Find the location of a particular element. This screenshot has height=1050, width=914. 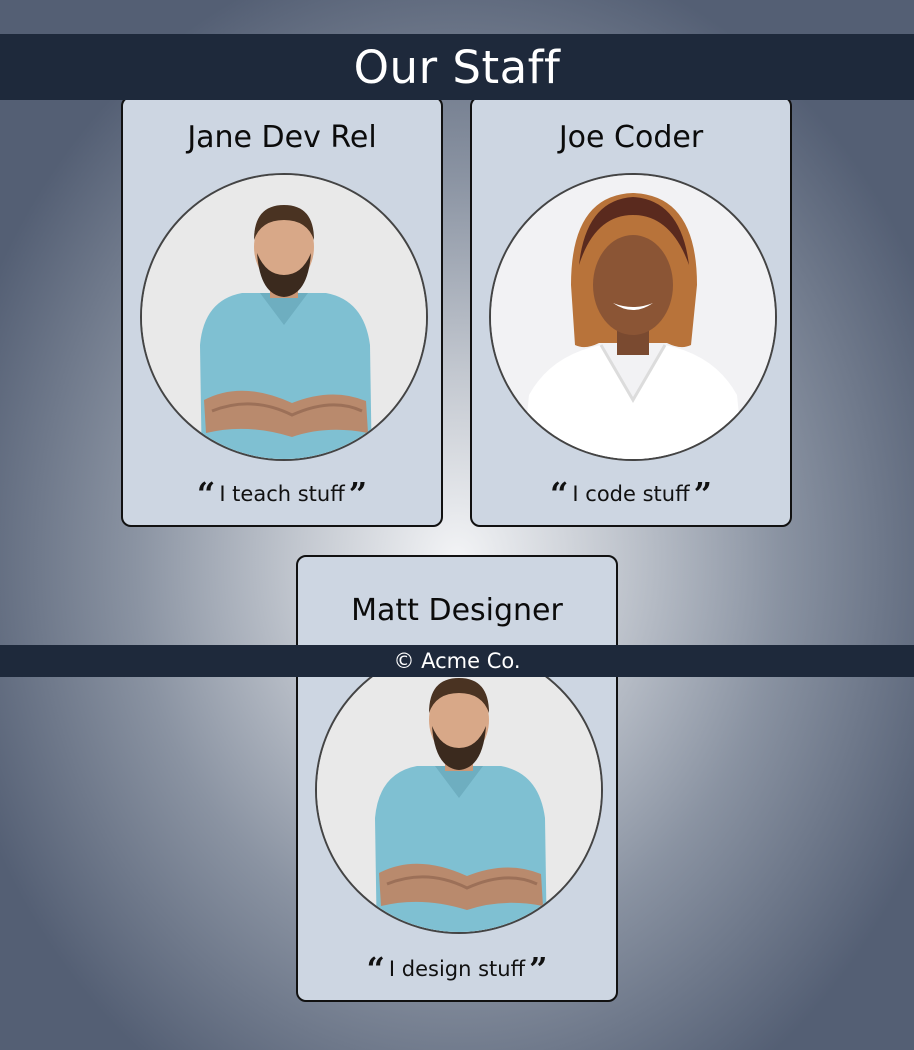

page-title: Our Staff is located at coordinates (457, 67).